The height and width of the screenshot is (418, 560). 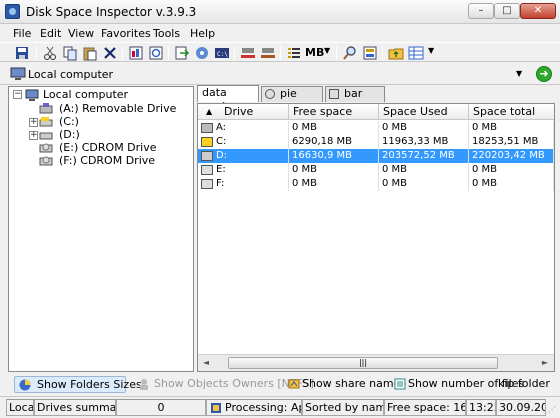 What do you see at coordinates (346, 384) in the screenshot?
I see `show-share-names-button: Show share names` at bounding box center [346, 384].